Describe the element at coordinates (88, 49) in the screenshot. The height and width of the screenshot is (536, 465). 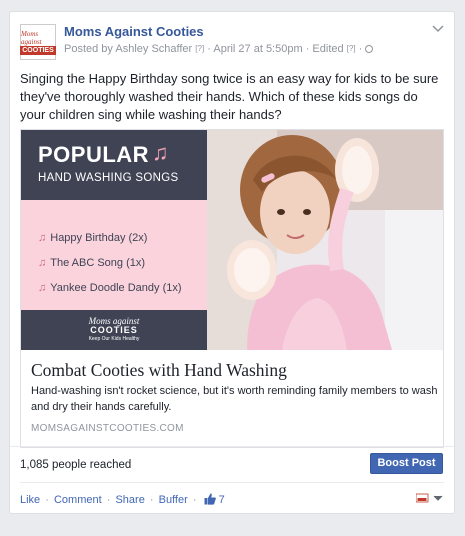
I see `author-prefix: Posted by` at that location.